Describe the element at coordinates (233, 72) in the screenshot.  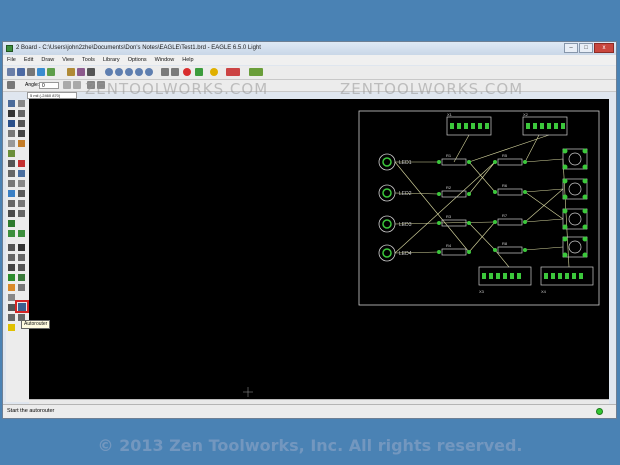
I see `design-link-icon` at that location.